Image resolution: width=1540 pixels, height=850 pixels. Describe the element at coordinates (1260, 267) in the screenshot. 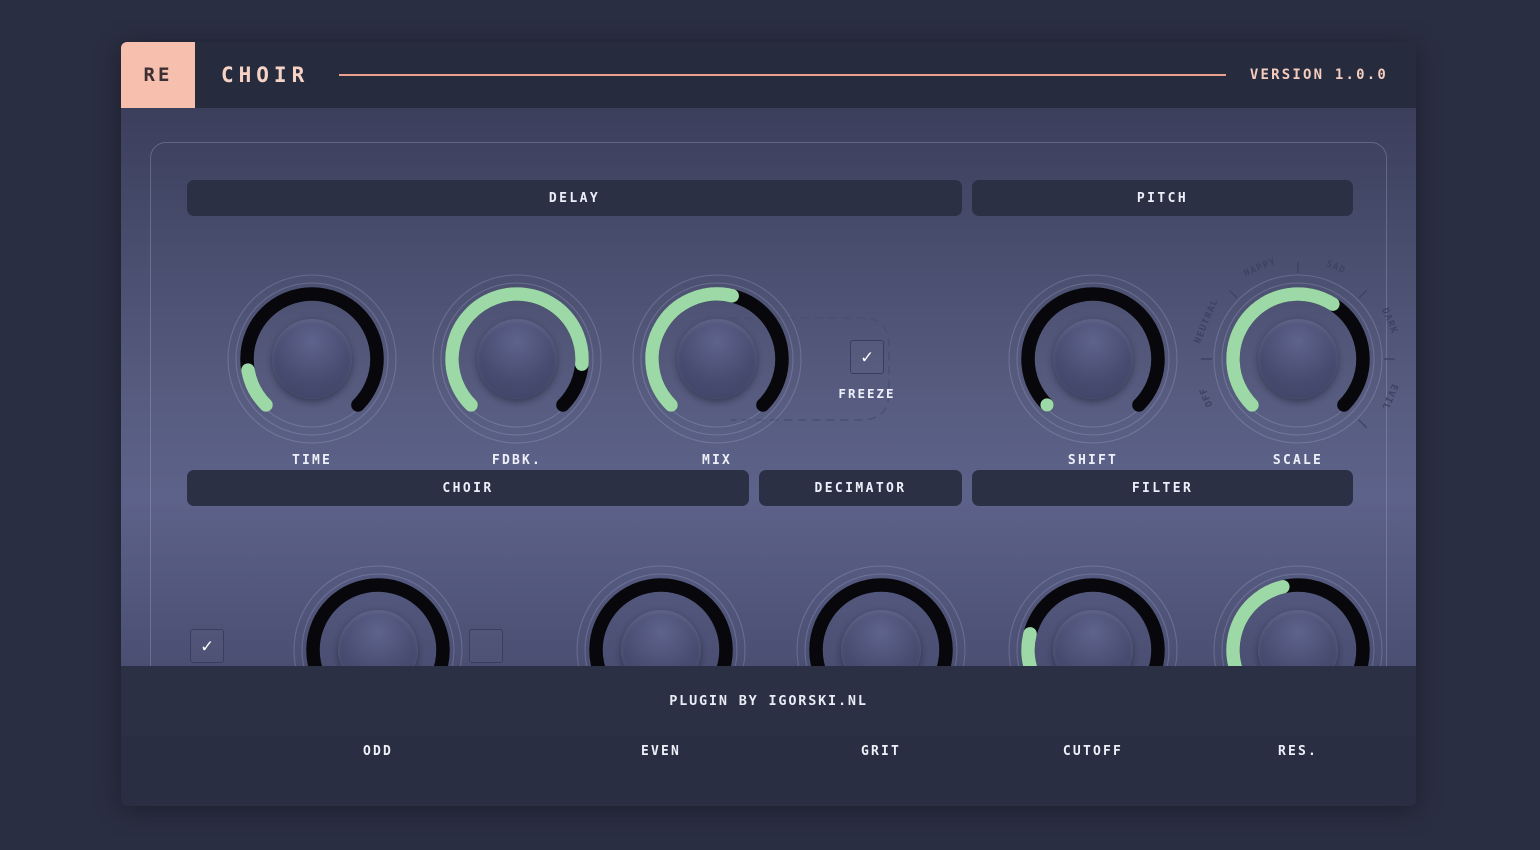

I see `scale-ring-label: HAPPY` at that location.